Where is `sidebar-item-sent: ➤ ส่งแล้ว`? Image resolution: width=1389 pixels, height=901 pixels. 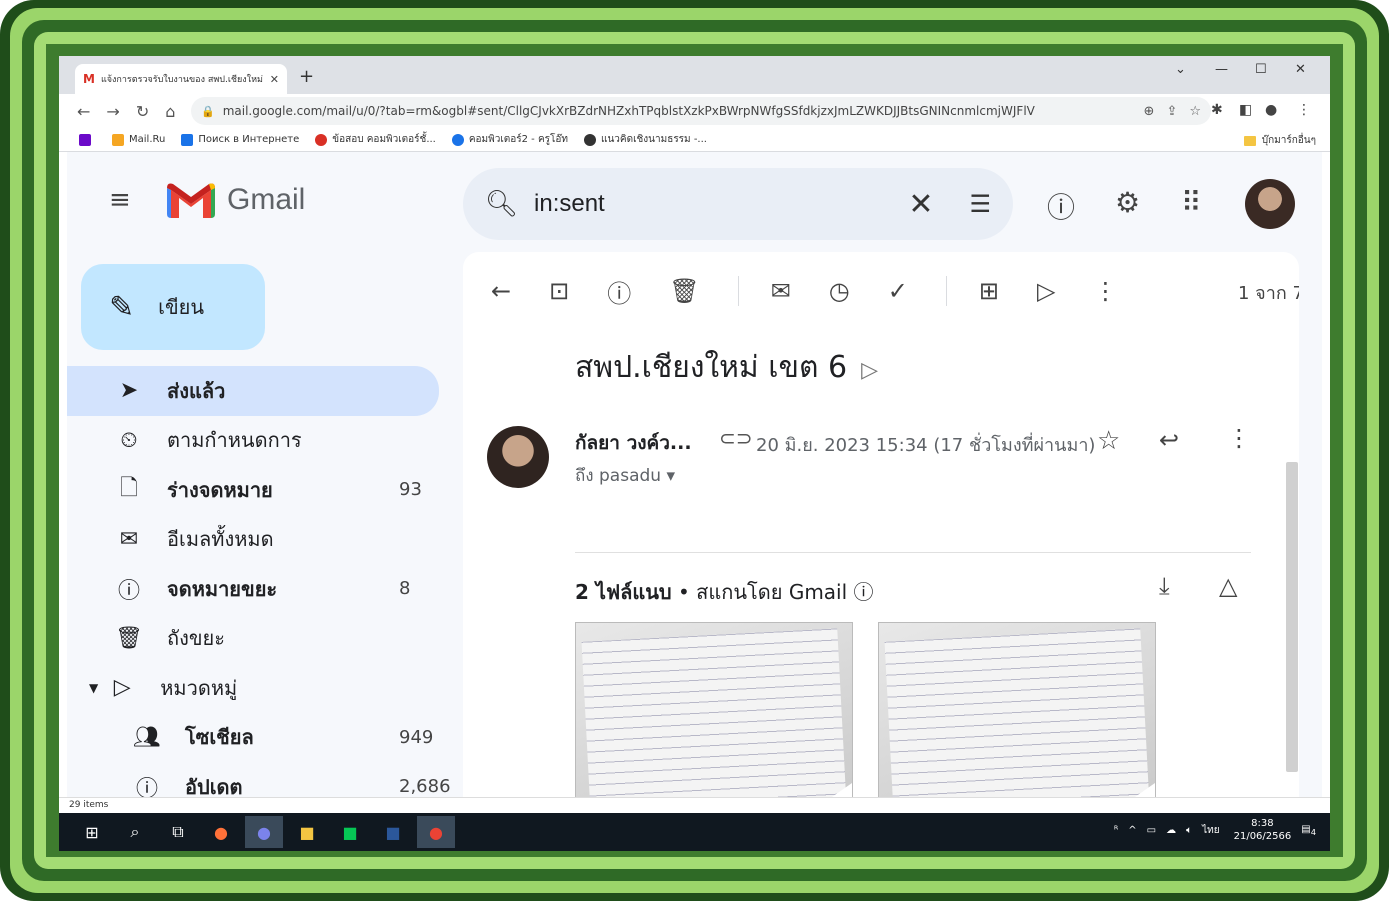
sidebar-item-sent: ➤ ส่งแล้ว is located at coordinates (253, 391).